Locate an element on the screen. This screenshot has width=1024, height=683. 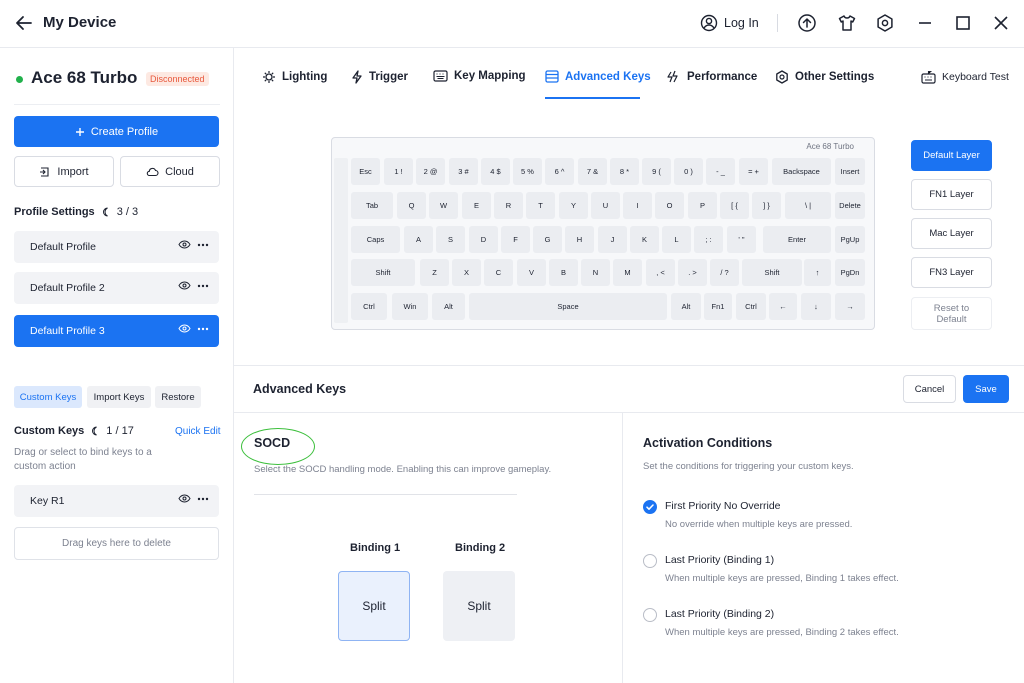
key-2: 2 @ is located at coordinates (430, 171).